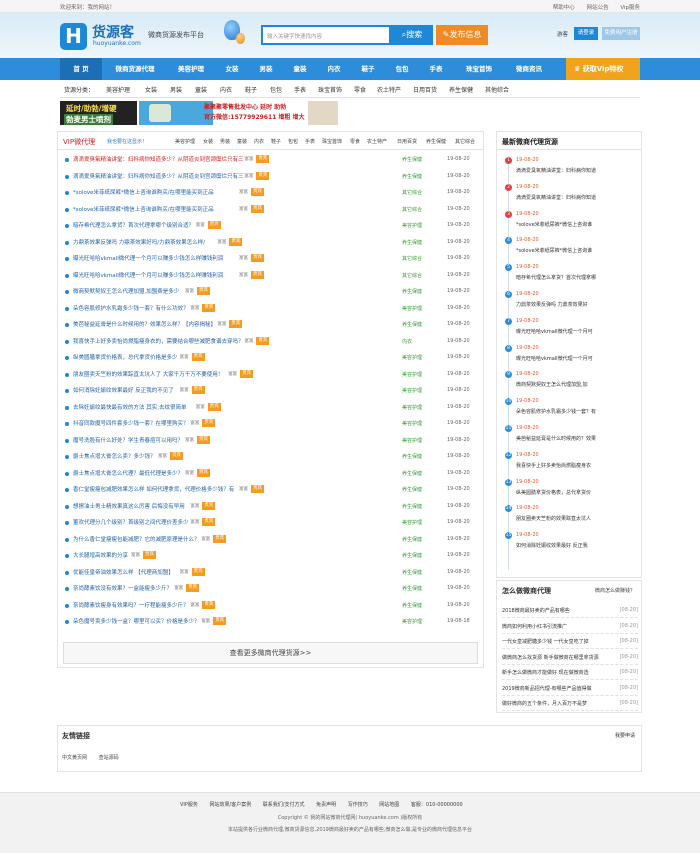  What do you see at coordinates (547, 688) in the screenshot?
I see `howto-item-title: 2019微商新品招代理-有哪些产品值得做` at bounding box center [547, 688].